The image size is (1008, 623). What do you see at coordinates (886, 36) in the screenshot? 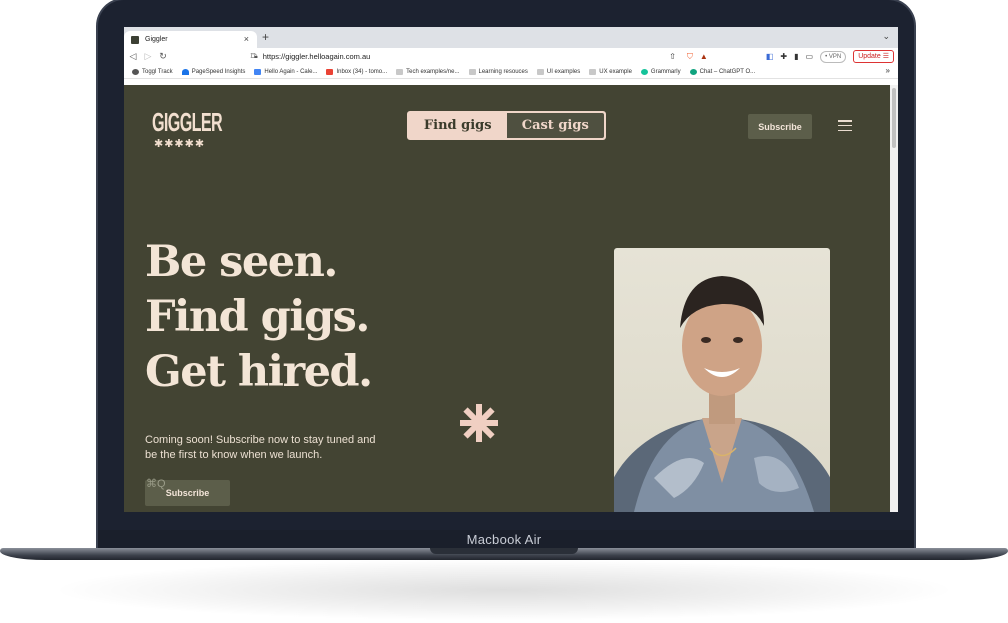
I see `tab-search-chevron-icon: ⌄` at bounding box center [886, 36].